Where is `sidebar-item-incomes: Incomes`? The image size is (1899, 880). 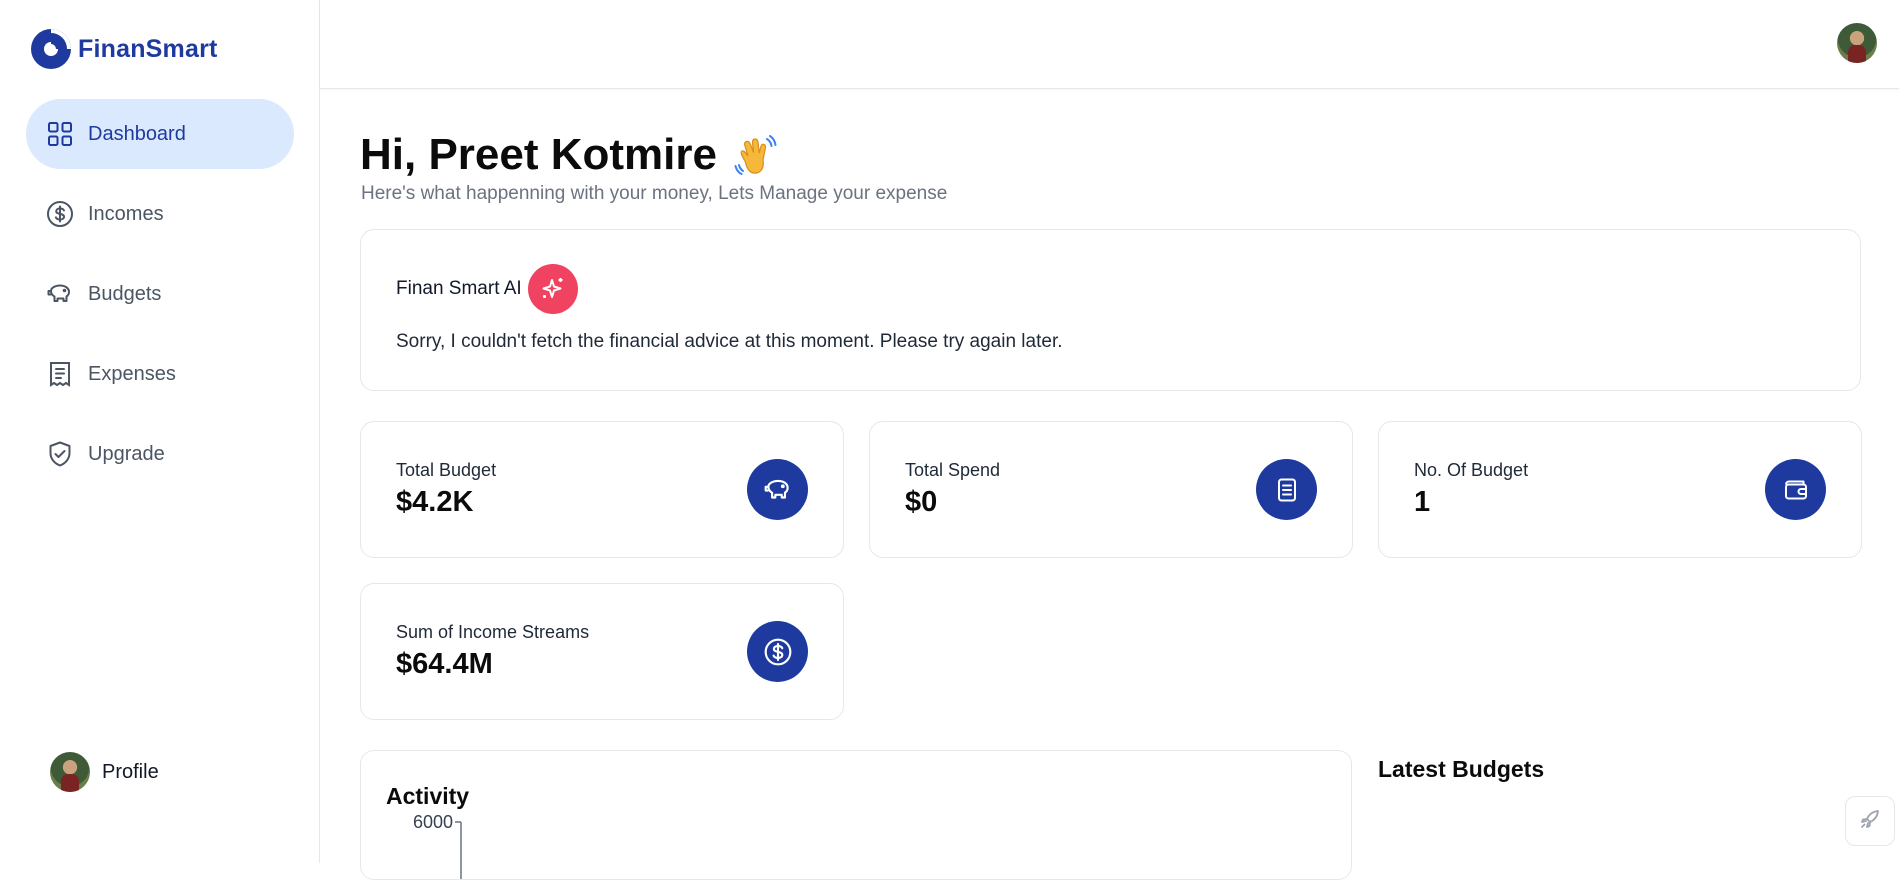
sidebar-item-incomes: Incomes is located at coordinates (160, 214).